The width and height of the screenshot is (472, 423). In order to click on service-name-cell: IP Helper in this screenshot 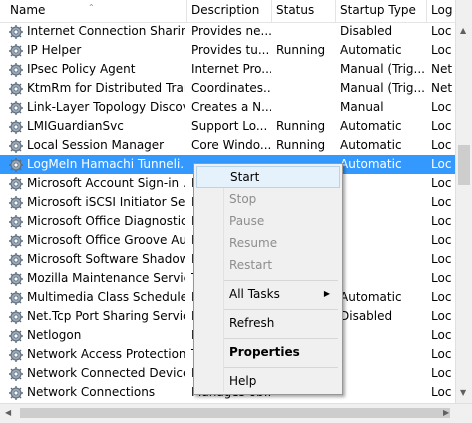, I will do `click(54, 50)`.